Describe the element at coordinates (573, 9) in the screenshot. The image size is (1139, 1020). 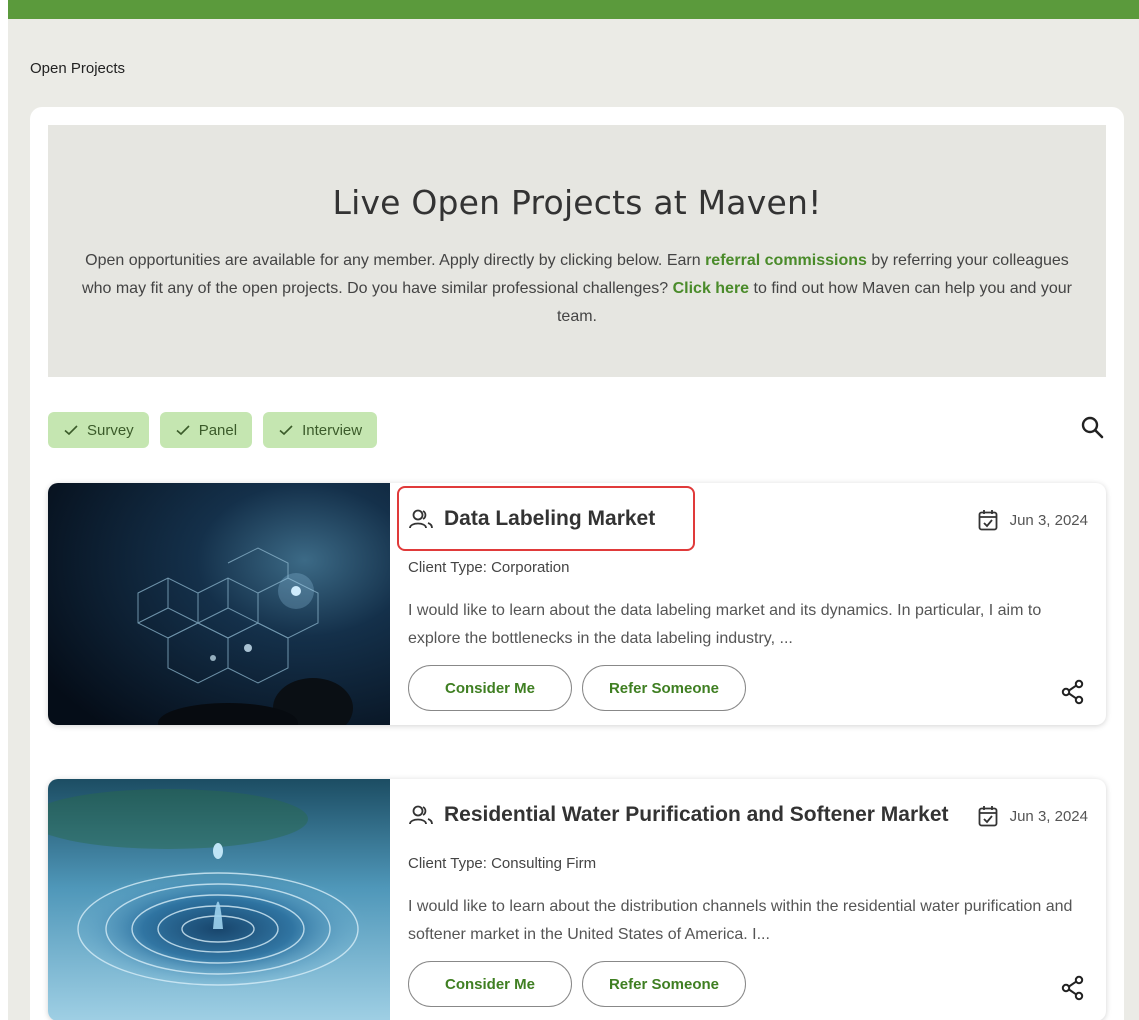
I see `top-accent-bar` at that location.